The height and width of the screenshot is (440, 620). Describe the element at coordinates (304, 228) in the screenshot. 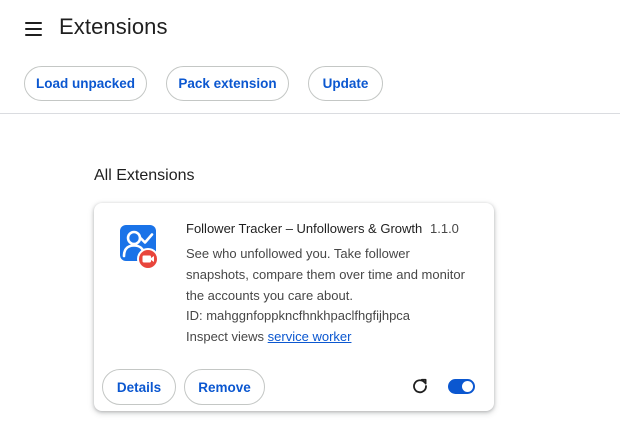

I see `extension-name: Follower Tracker – Unfollowers & Growth` at that location.